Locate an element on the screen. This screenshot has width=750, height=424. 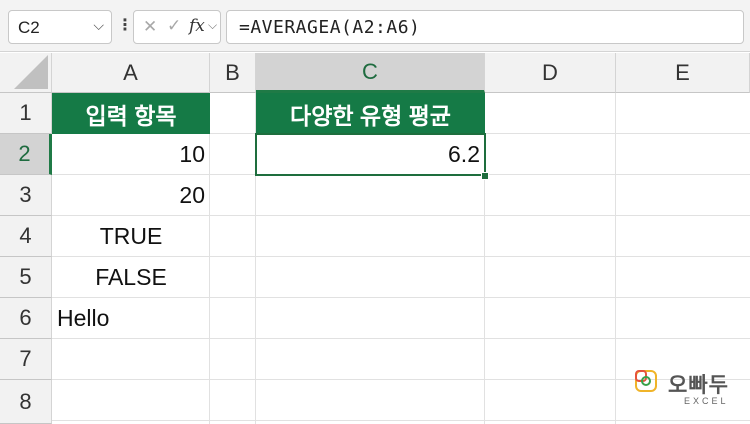
column-header-b: B is located at coordinates (233, 73).